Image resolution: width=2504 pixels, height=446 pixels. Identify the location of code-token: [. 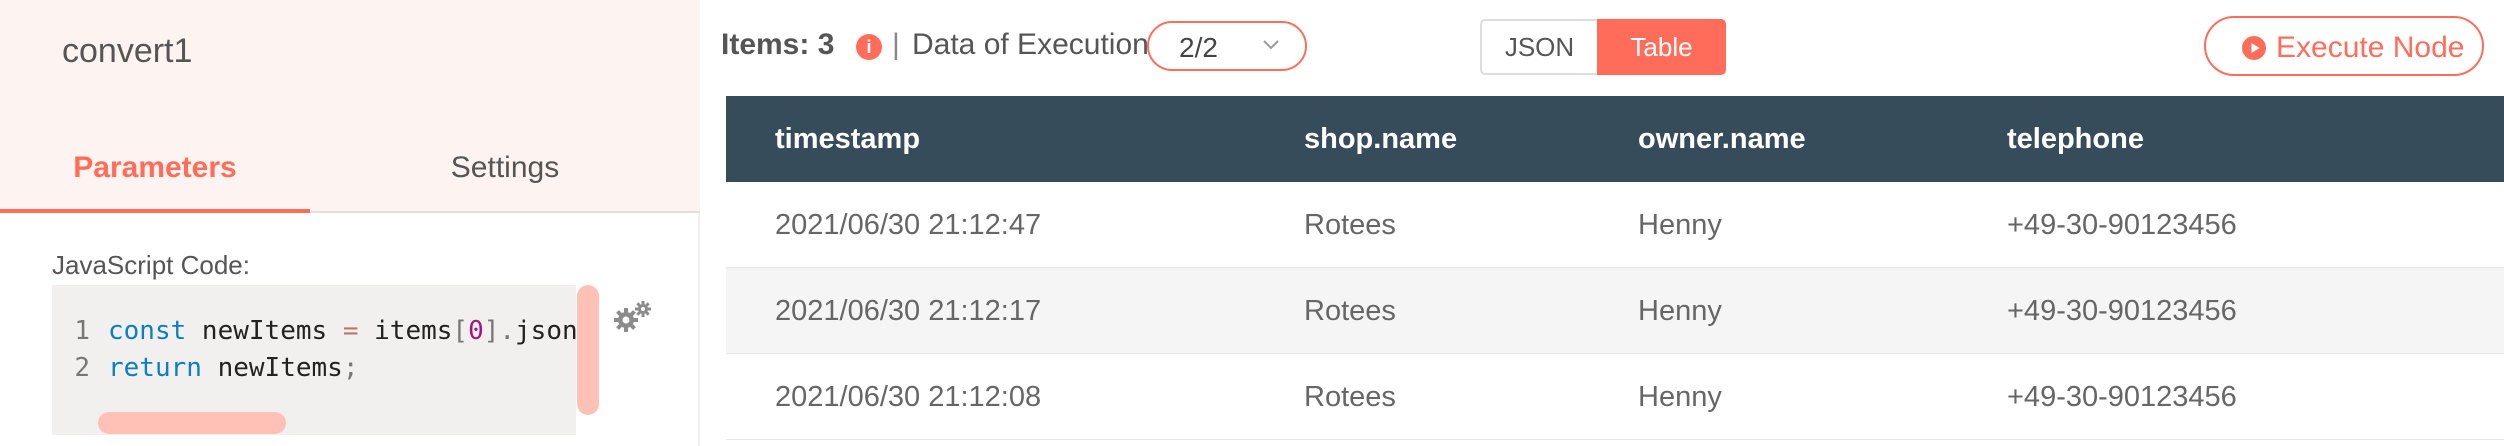
(460, 331).